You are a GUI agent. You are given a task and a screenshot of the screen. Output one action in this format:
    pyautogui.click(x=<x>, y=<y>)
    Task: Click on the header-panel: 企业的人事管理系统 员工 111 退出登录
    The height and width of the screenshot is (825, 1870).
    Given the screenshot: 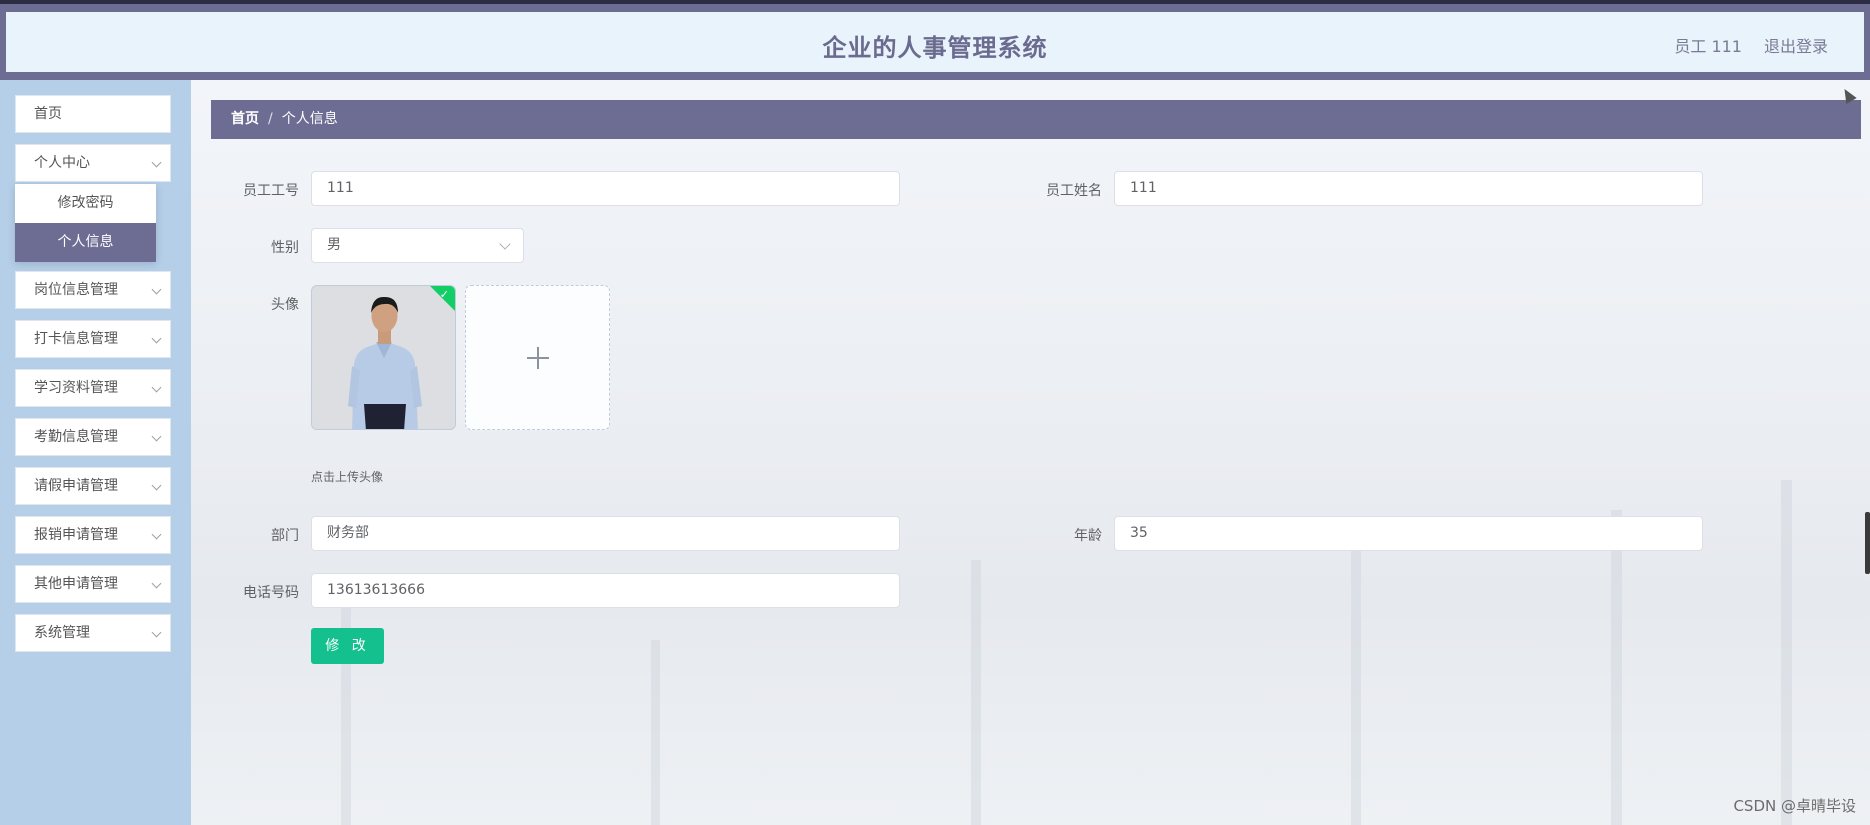 What is the action you would take?
    pyautogui.click(x=935, y=42)
    